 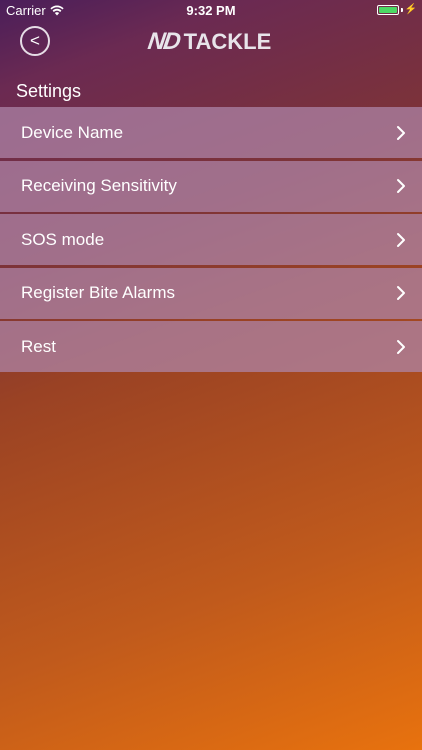 What do you see at coordinates (211, 293) in the screenshot?
I see `menu-item-register-bite-alarms: Register Bite Alarms` at bounding box center [211, 293].